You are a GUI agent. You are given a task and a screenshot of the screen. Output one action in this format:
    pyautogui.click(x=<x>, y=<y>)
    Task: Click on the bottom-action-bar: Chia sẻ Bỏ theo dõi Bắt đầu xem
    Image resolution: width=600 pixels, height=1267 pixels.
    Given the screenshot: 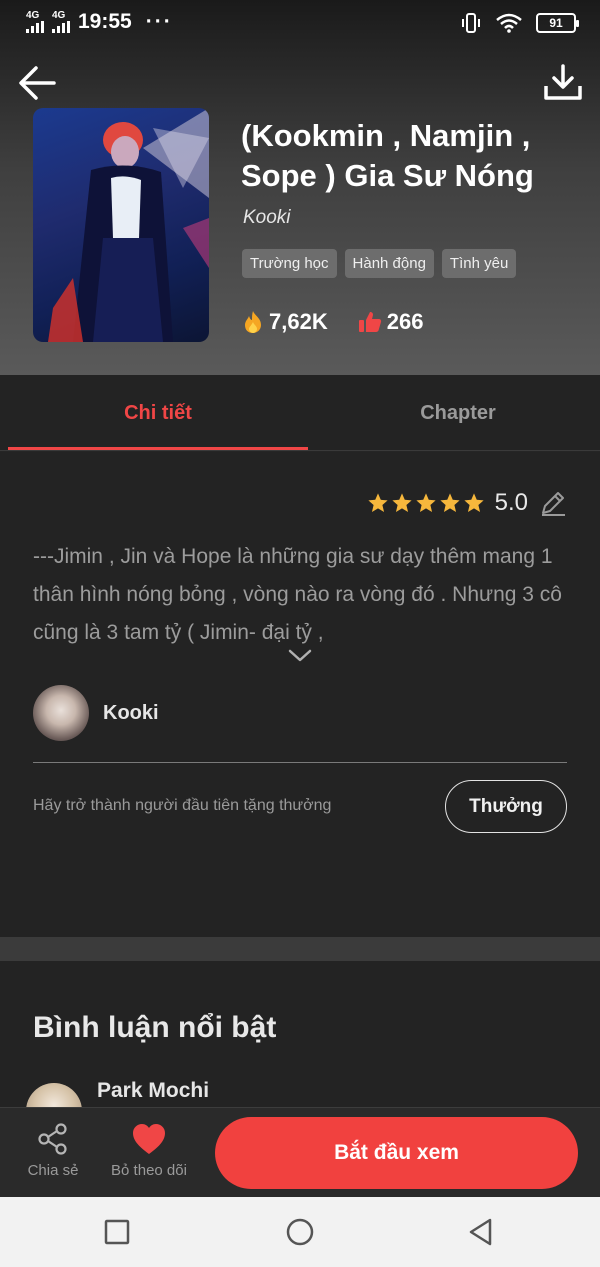 What is the action you would take?
    pyautogui.click(x=300, y=1152)
    